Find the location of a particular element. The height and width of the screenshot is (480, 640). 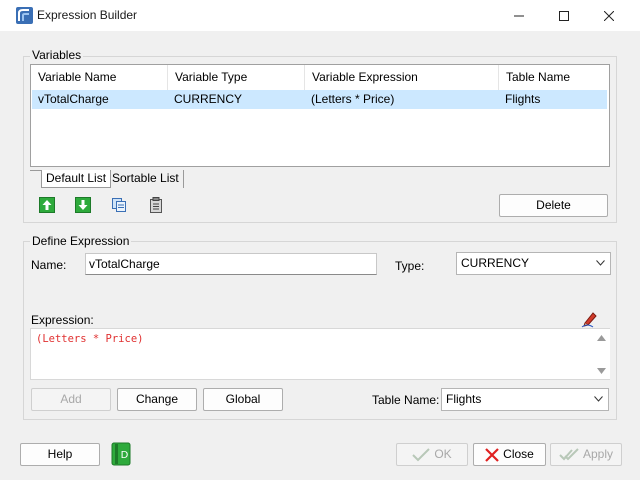

app-icon is located at coordinates (24, 15).